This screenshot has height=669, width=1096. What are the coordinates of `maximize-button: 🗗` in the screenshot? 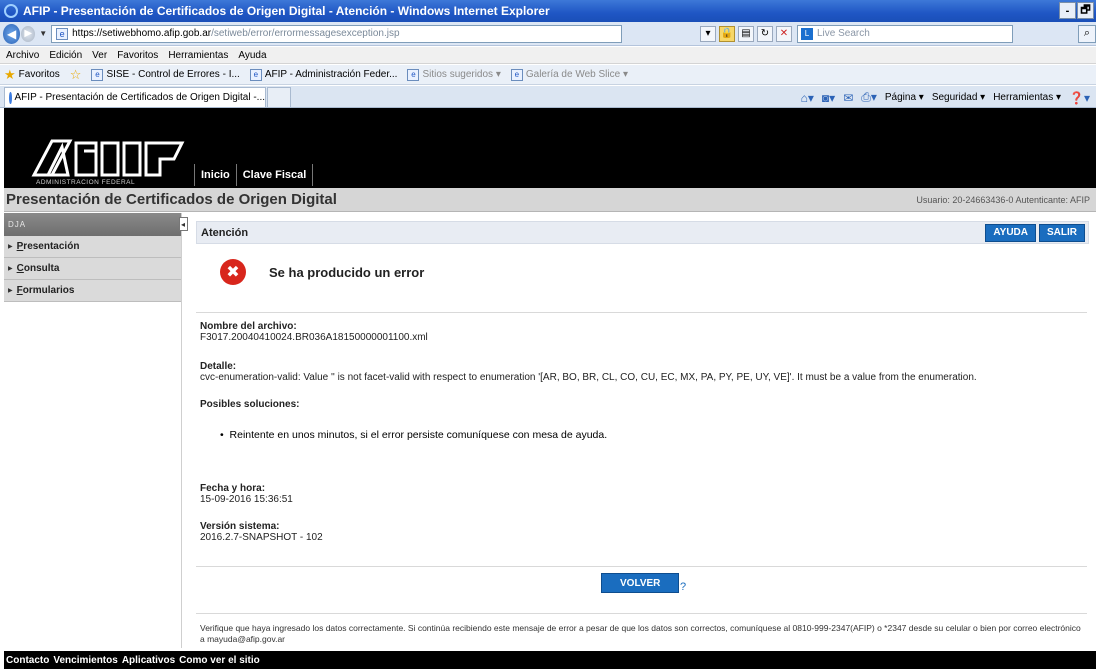 It's located at (1085, 10).